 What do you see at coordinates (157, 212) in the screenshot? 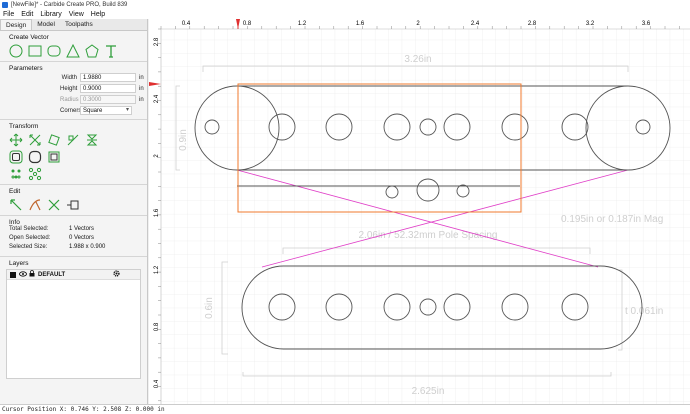
I see `ruler-left-label: 1.6` at bounding box center [157, 212].